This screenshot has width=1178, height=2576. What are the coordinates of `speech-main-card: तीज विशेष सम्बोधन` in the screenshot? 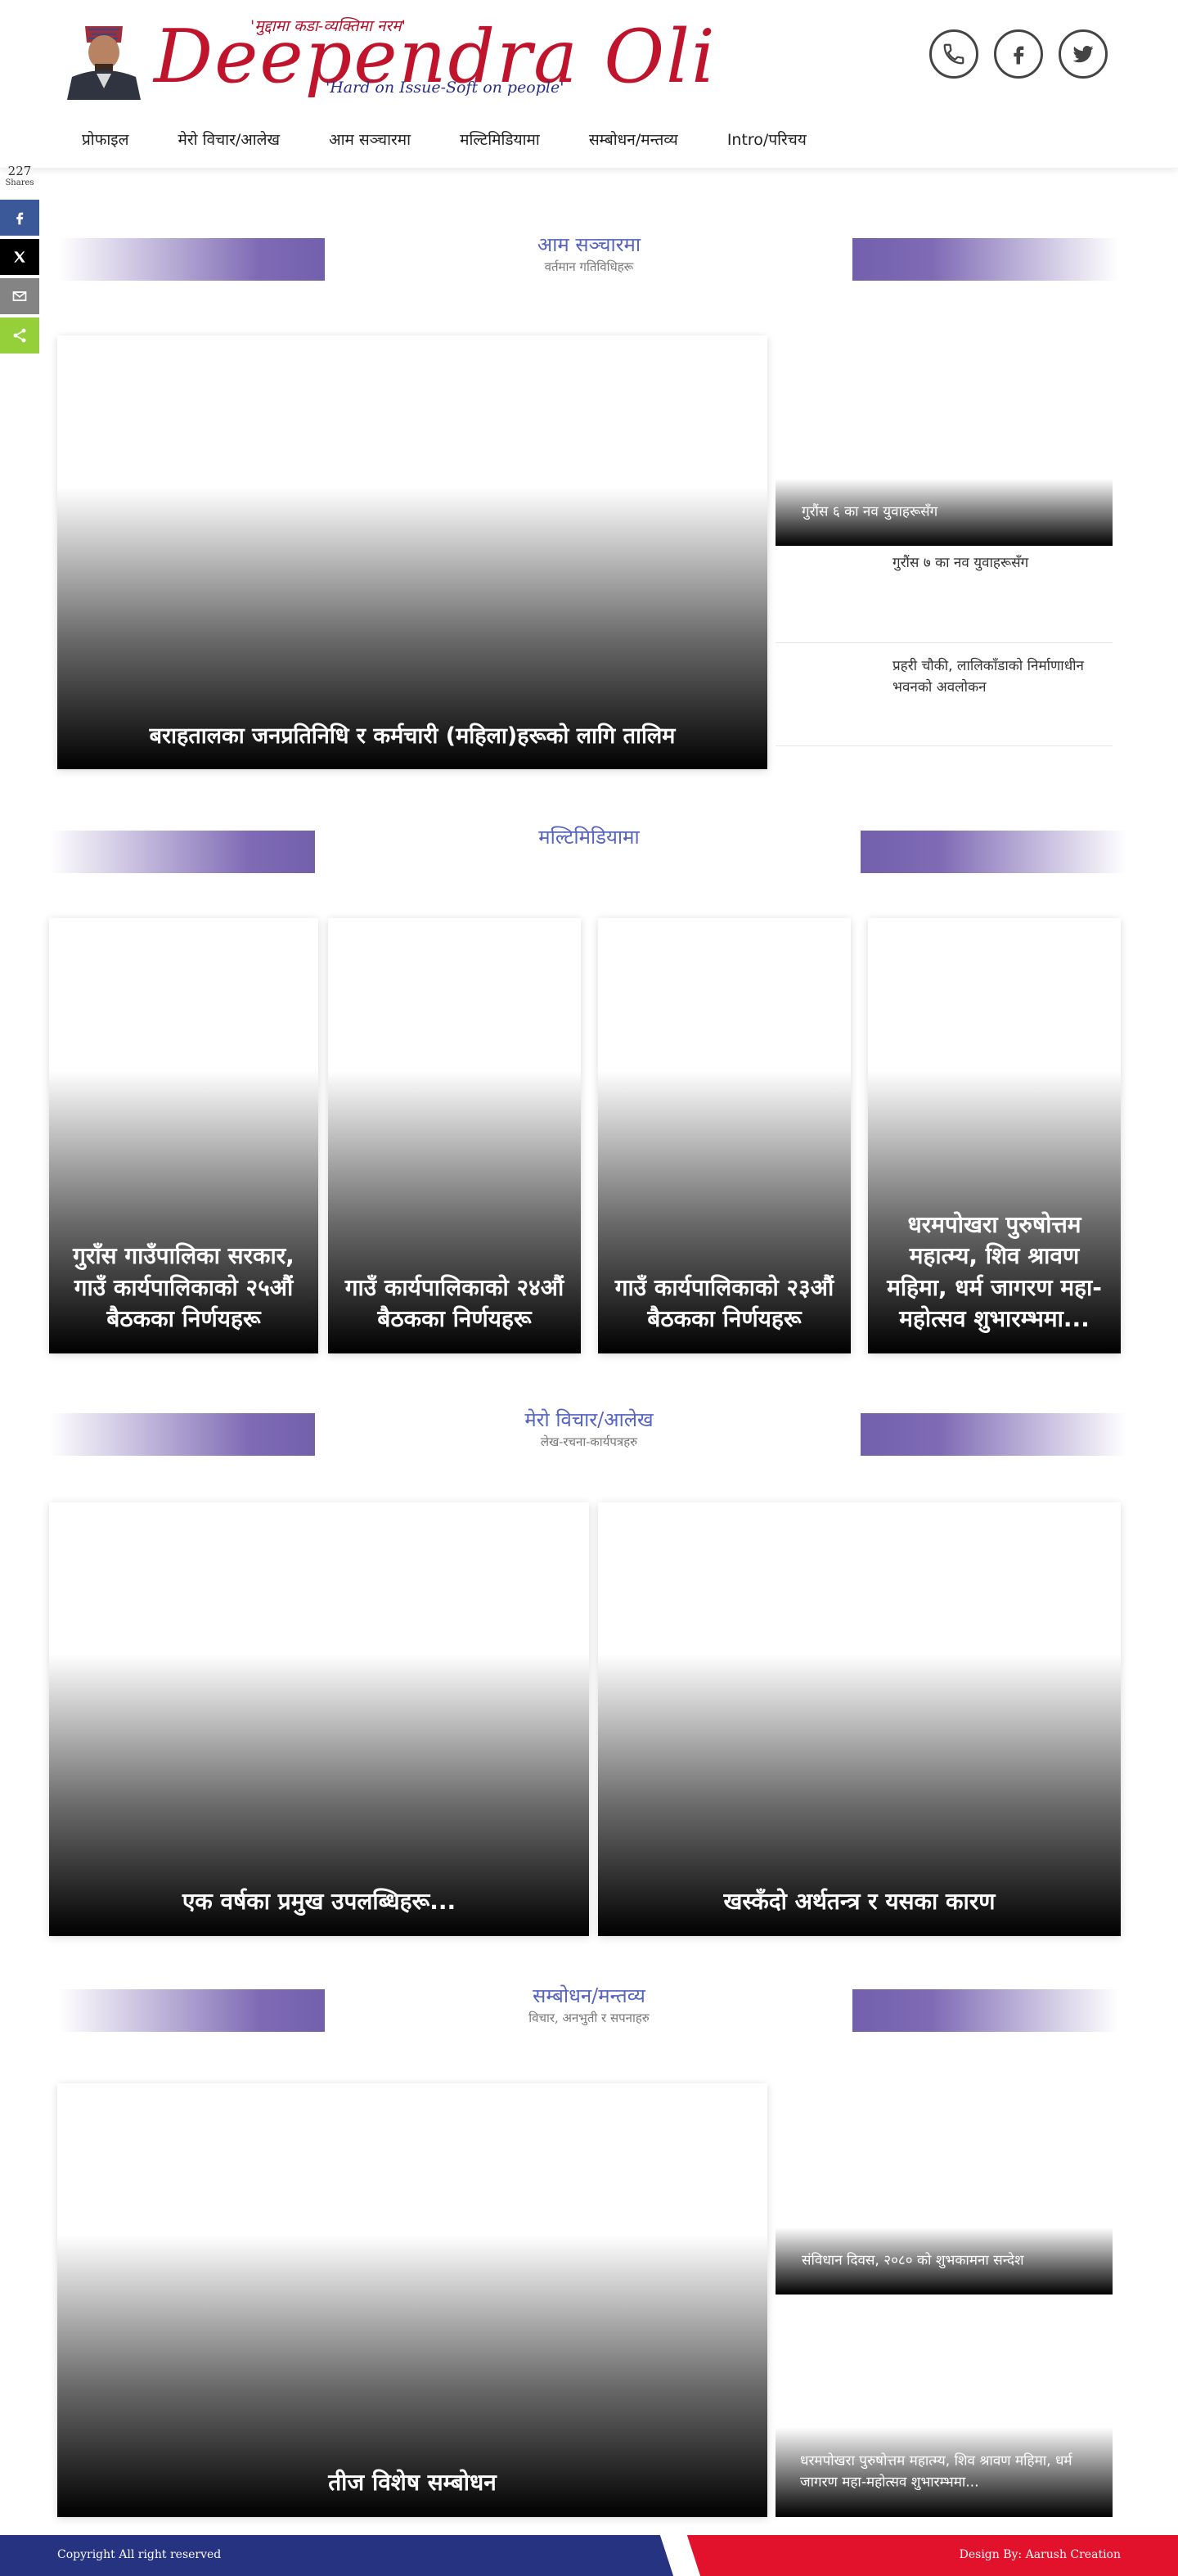 It's located at (412, 2300).